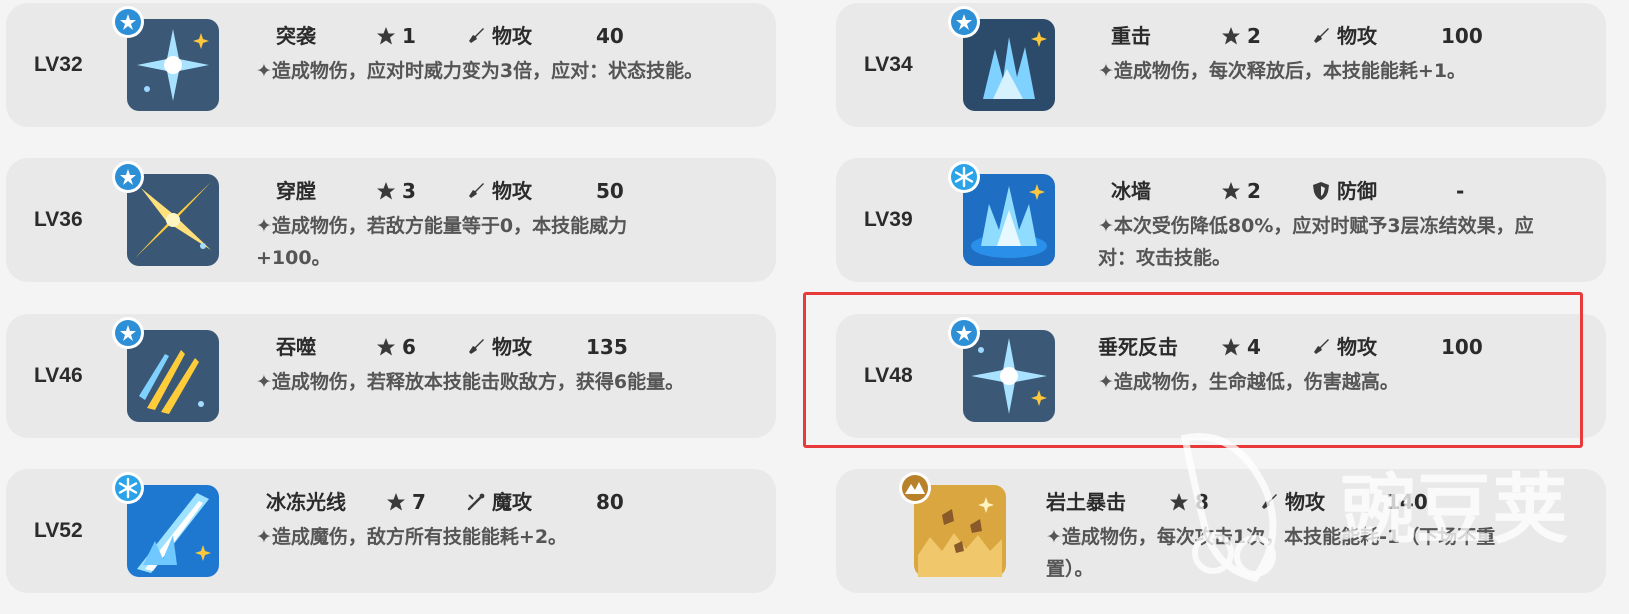 The image size is (1629, 614). Describe the element at coordinates (952, 524) in the screenshot. I see `rock-skill-icon` at that location.